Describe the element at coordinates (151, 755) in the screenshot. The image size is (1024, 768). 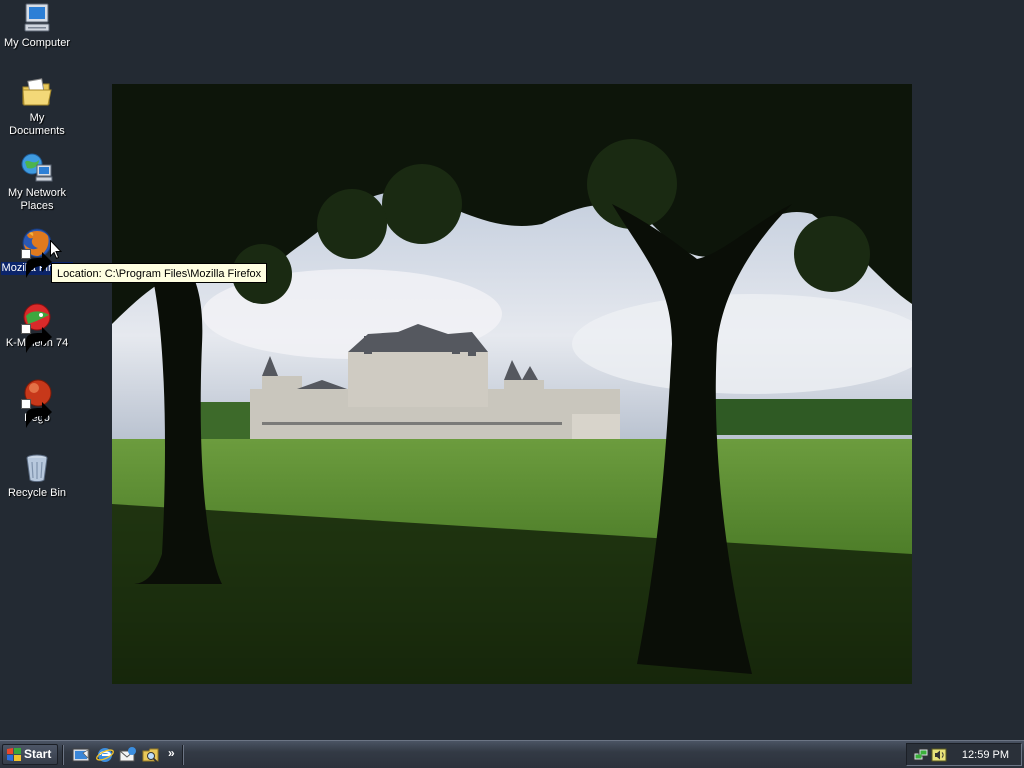
I see `windows-explorer-icon` at that location.